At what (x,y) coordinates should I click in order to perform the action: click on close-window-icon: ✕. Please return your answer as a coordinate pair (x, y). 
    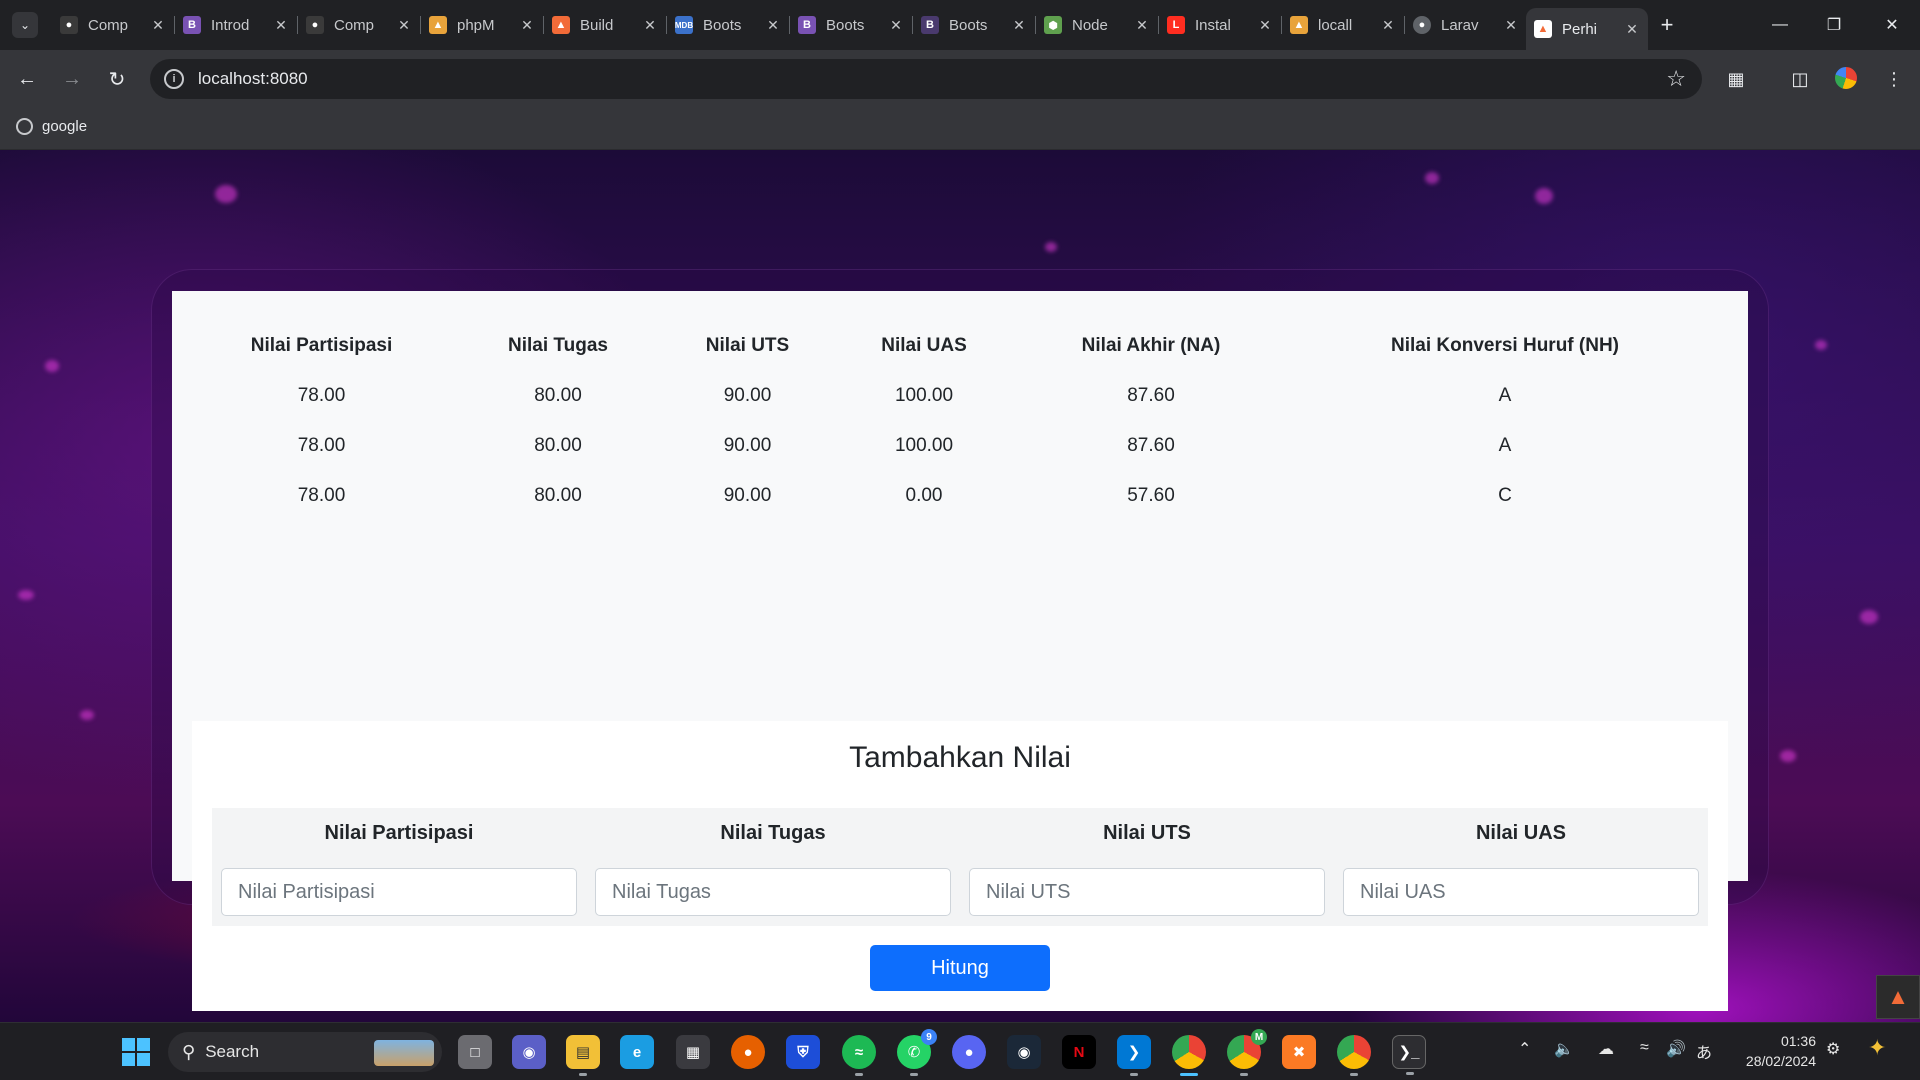
    Looking at the image, I should click on (1892, 25).